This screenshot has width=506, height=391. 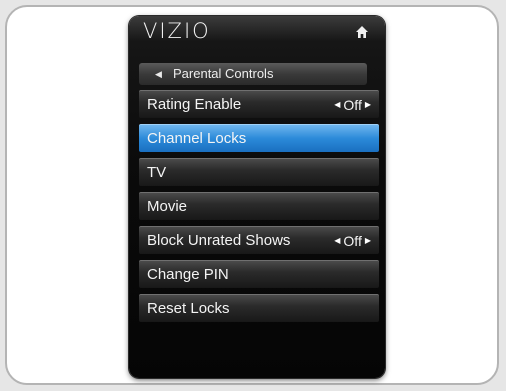 What do you see at coordinates (259, 138) in the screenshot?
I see `menu-item-channel-locks: Channel Locks` at bounding box center [259, 138].